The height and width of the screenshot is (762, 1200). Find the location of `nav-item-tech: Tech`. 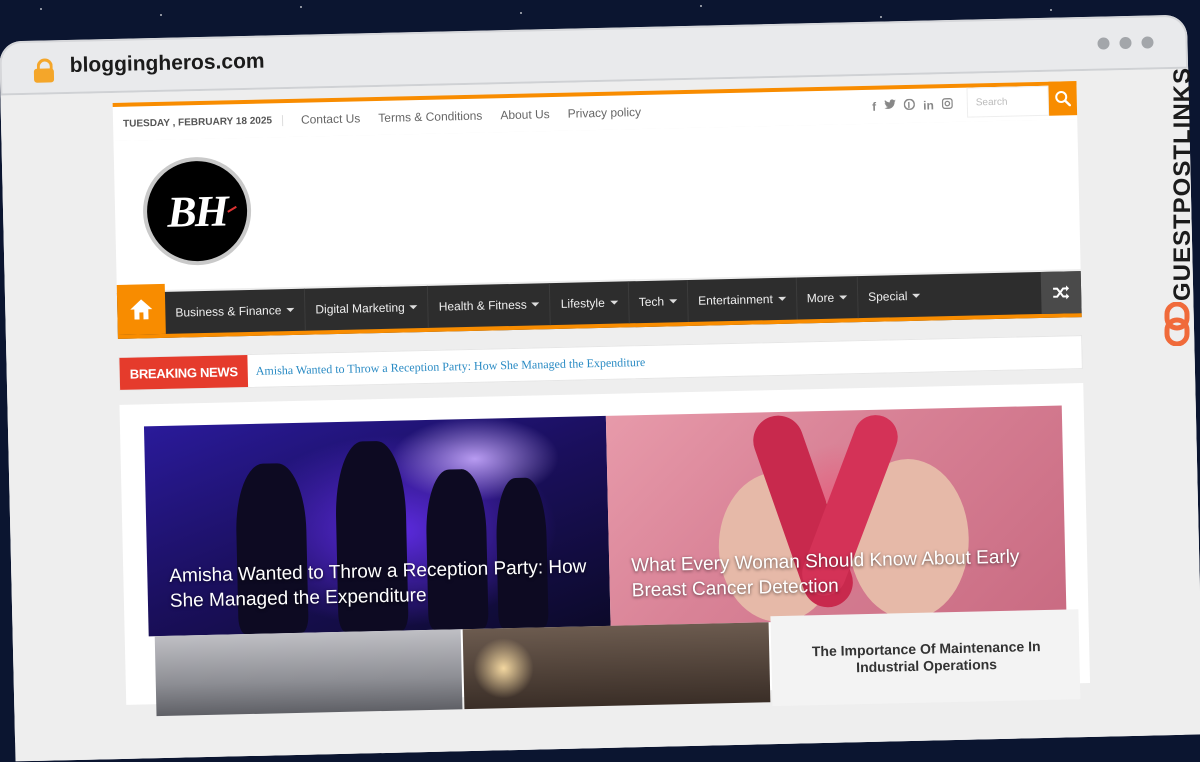

nav-item-tech: Tech is located at coordinates (658, 301).